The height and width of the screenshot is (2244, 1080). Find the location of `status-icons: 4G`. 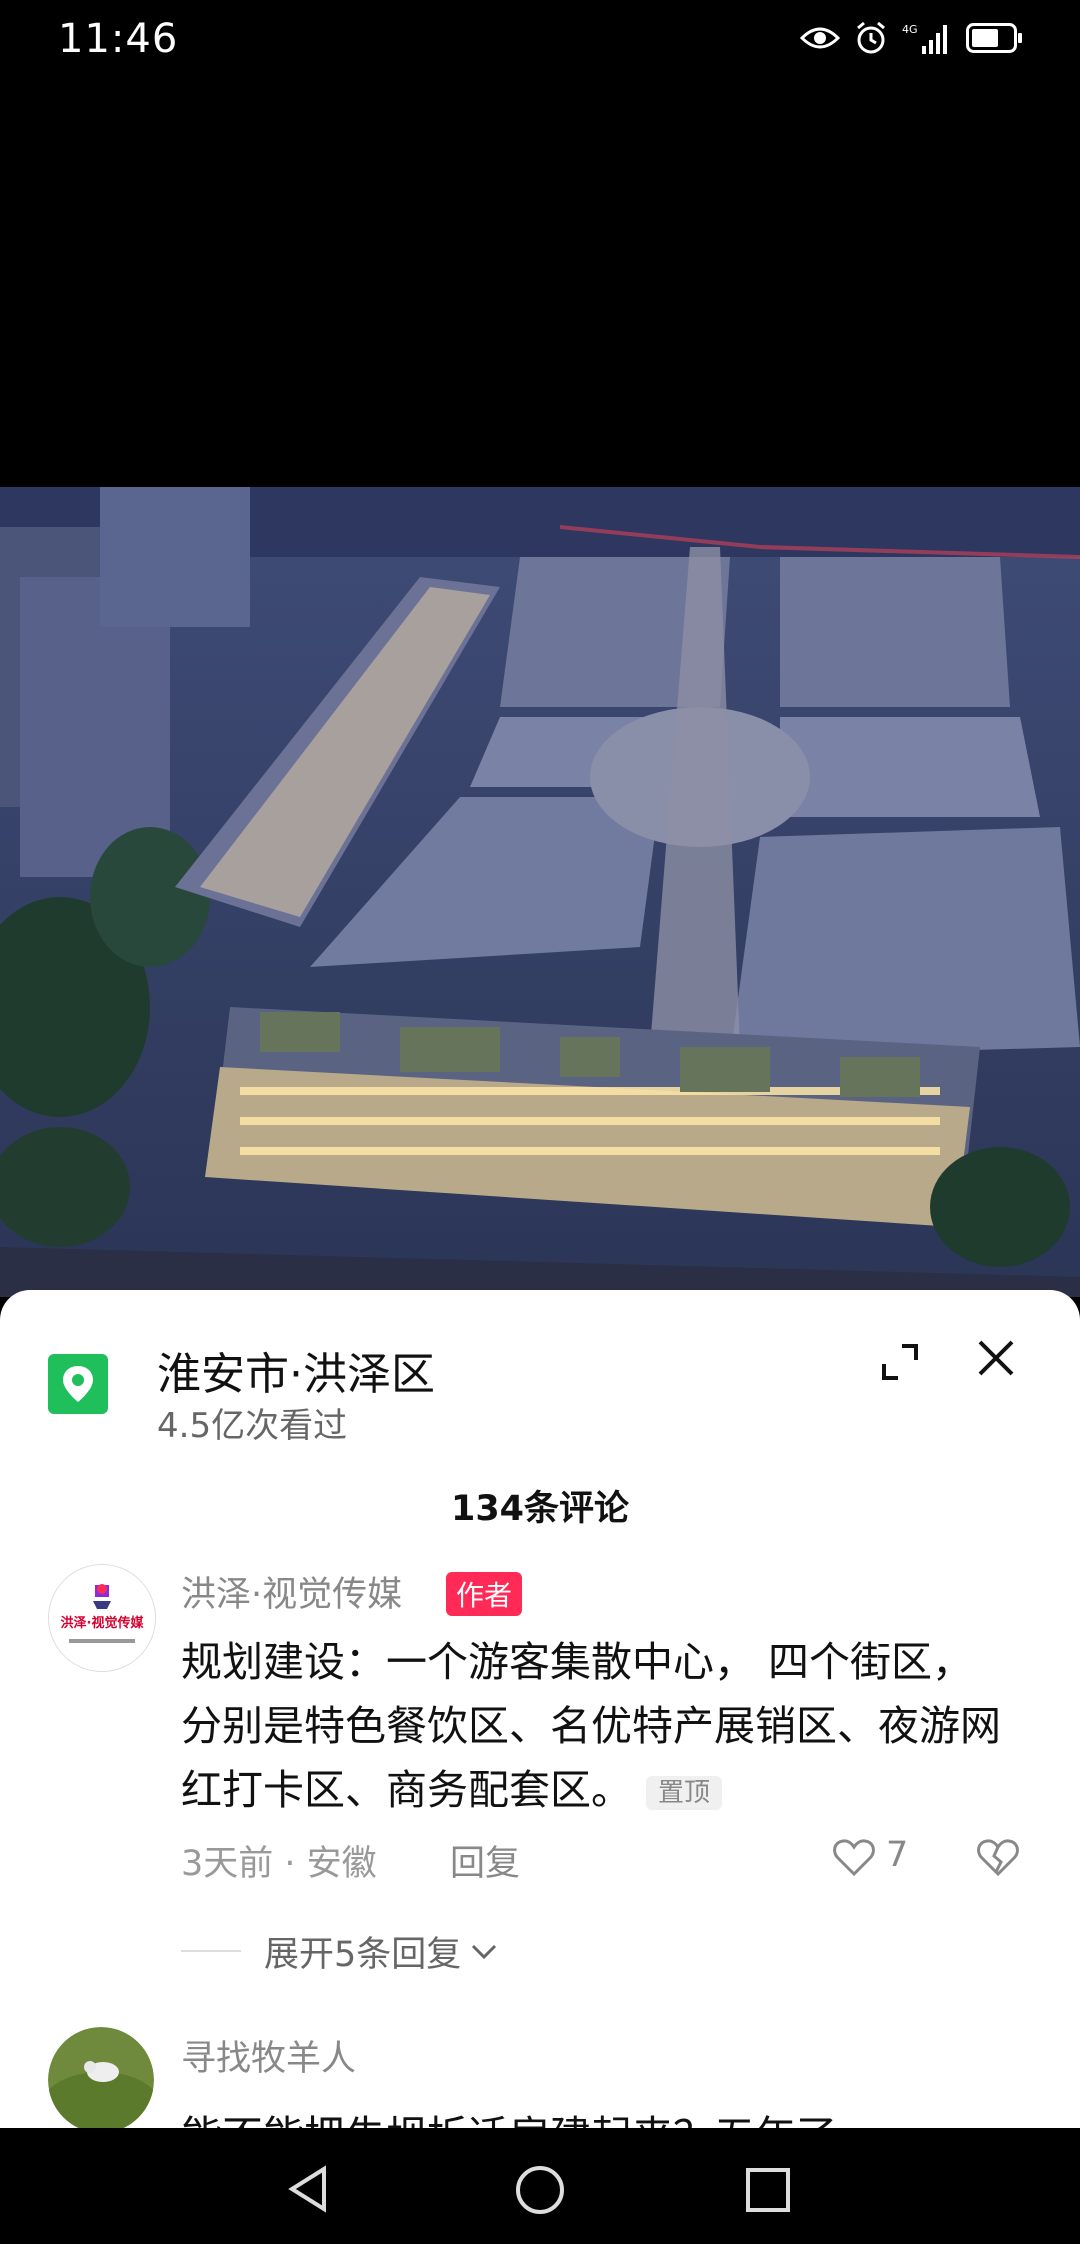

status-icons: 4G is located at coordinates (912, 38).